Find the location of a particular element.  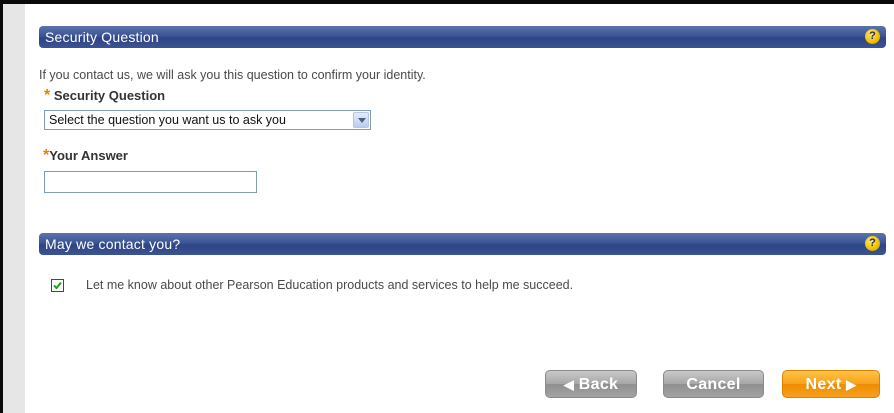

your-answer-label-text: Your Answer is located at coordinates (88, 155).